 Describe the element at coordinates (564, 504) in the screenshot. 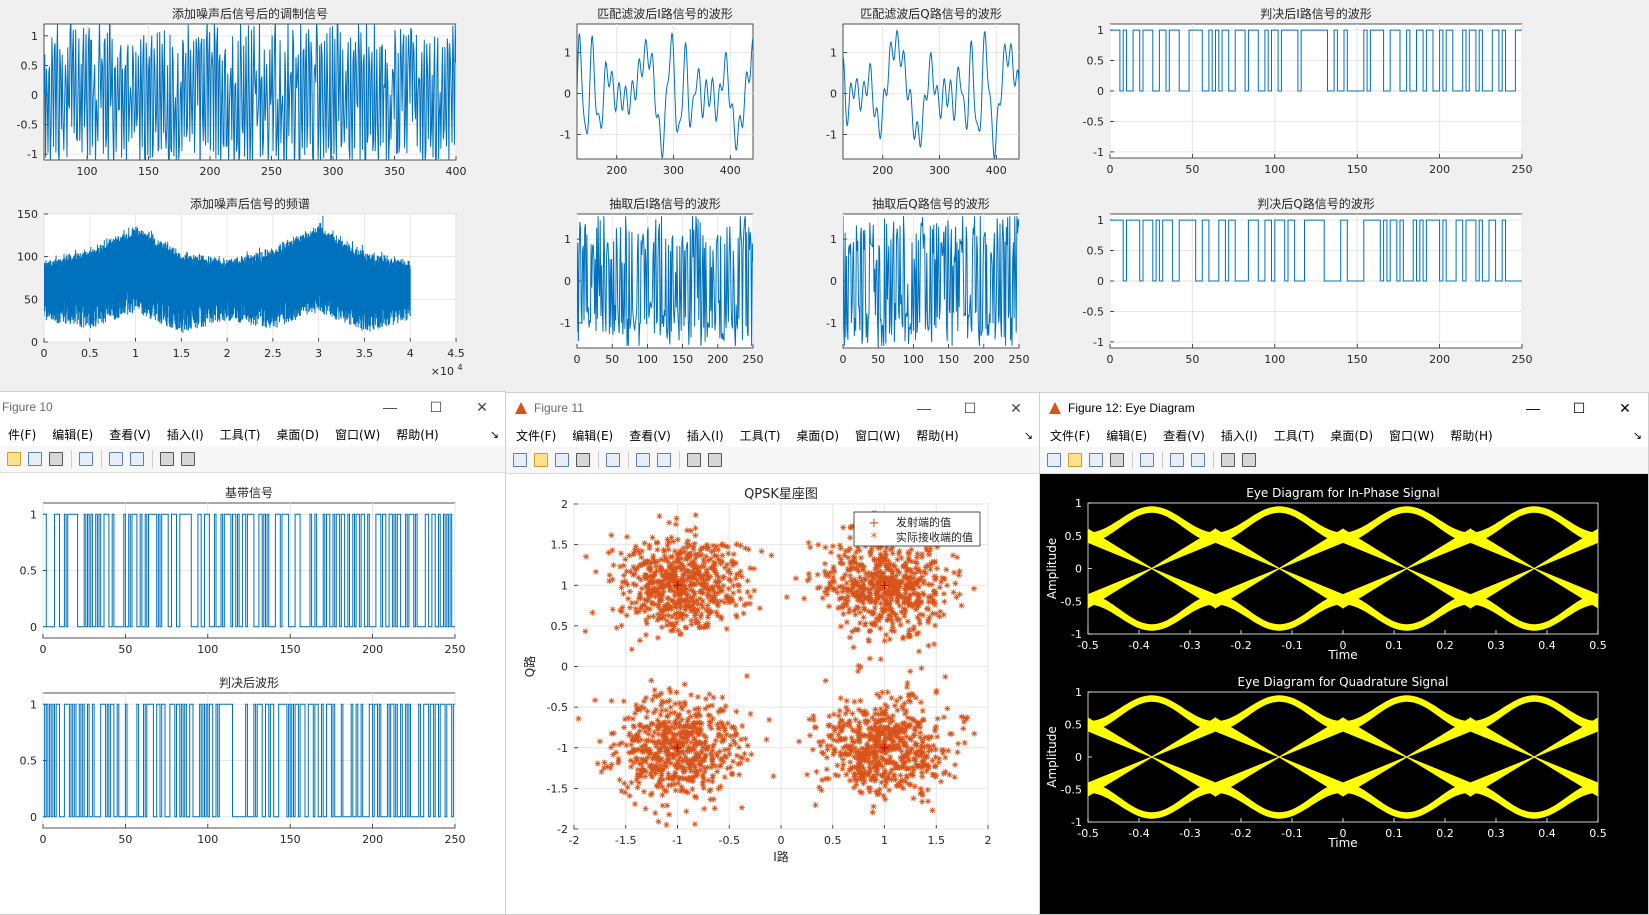

I see `y-tick-label: 2` at that location.